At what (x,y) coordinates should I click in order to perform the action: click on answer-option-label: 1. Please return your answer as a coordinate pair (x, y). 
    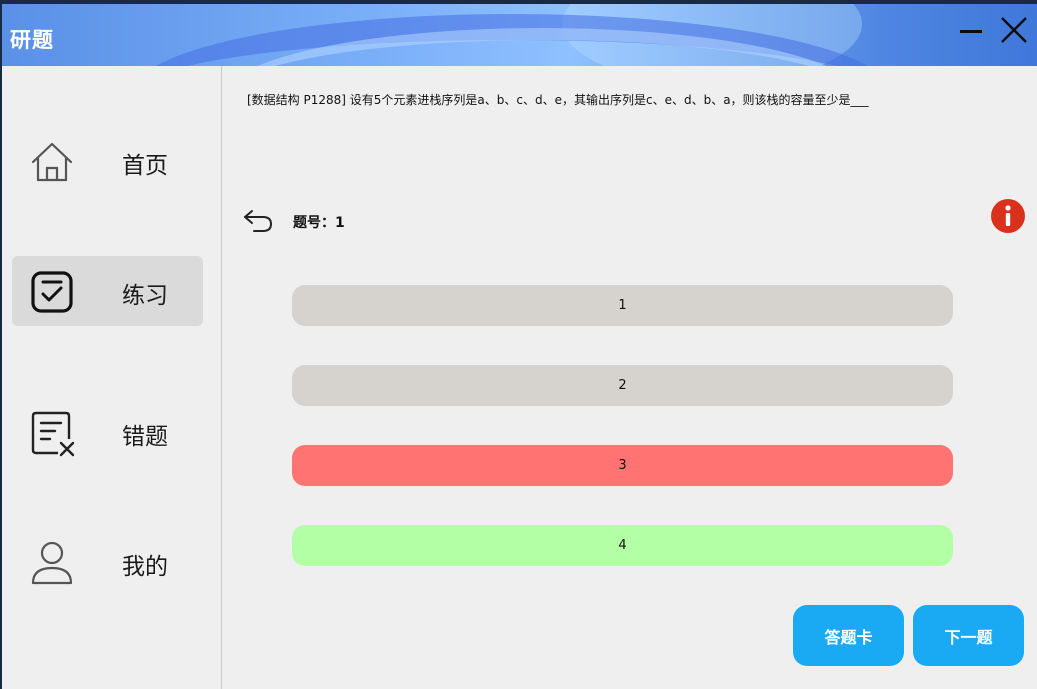
    Looking at the image, I should click on (622, 305).